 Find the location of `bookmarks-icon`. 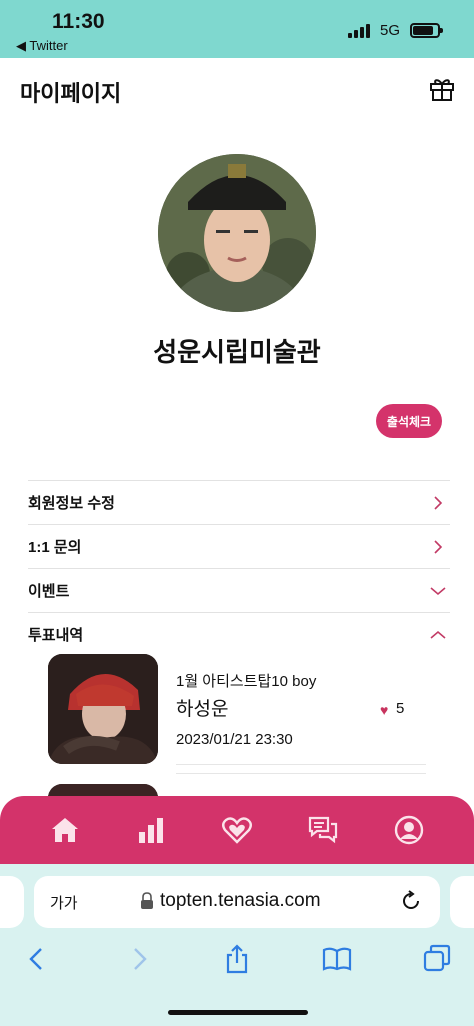

bookmarks-icon is located at coordinates (337, 959).